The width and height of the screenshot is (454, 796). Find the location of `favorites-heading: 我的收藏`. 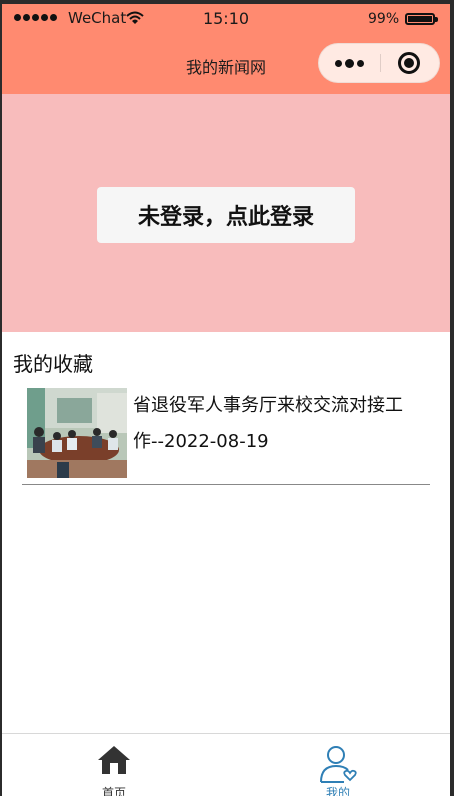

favorites-heading: 我的收藏 is located at coordinates (53, 364).